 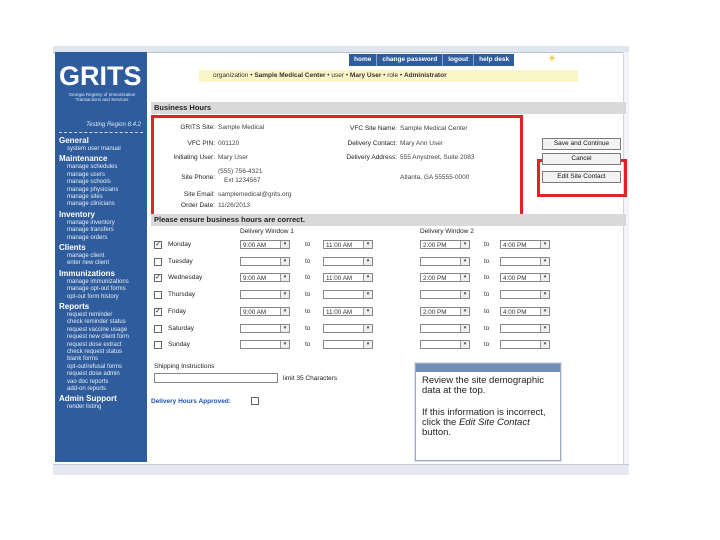 What do you see at coordinates (181, 328) in the screenshot?
I see `day-label: Saturday` at bounding box center [181, 328].